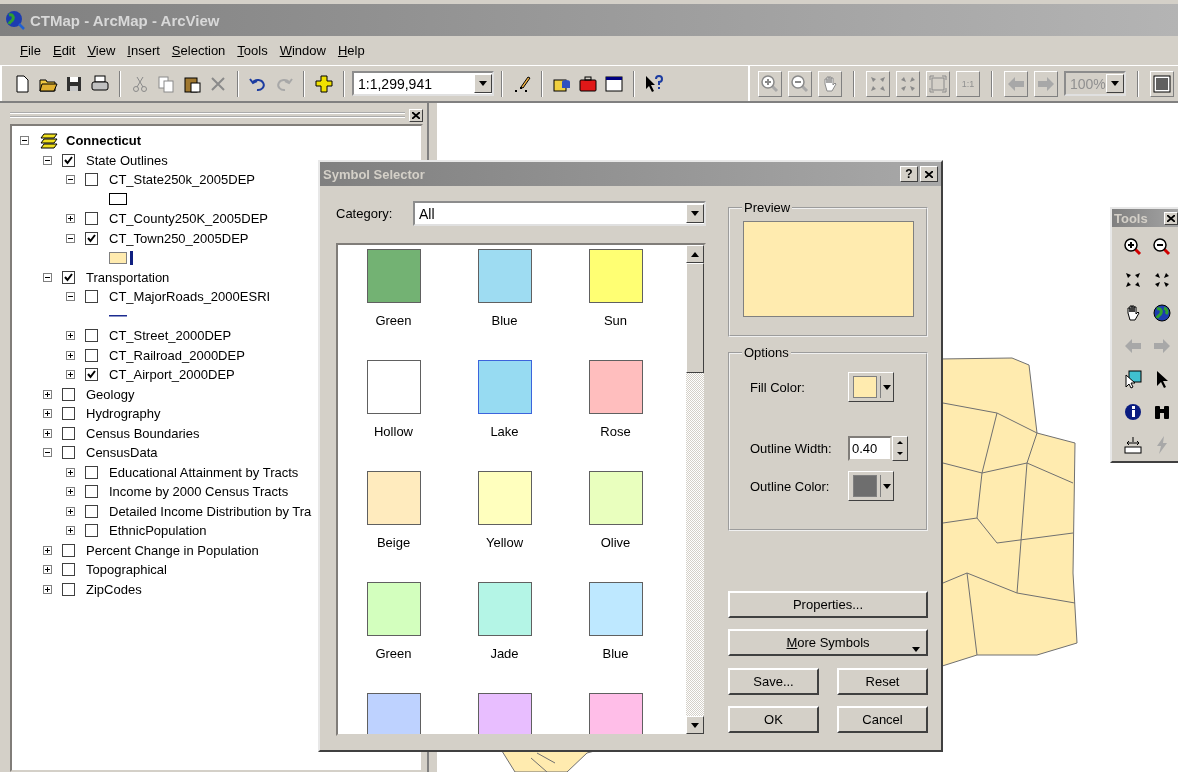 The image size is (1178, 772). I want to click on layer-name: CT_MajorRoads_2000ESRI, so click(190, 297).